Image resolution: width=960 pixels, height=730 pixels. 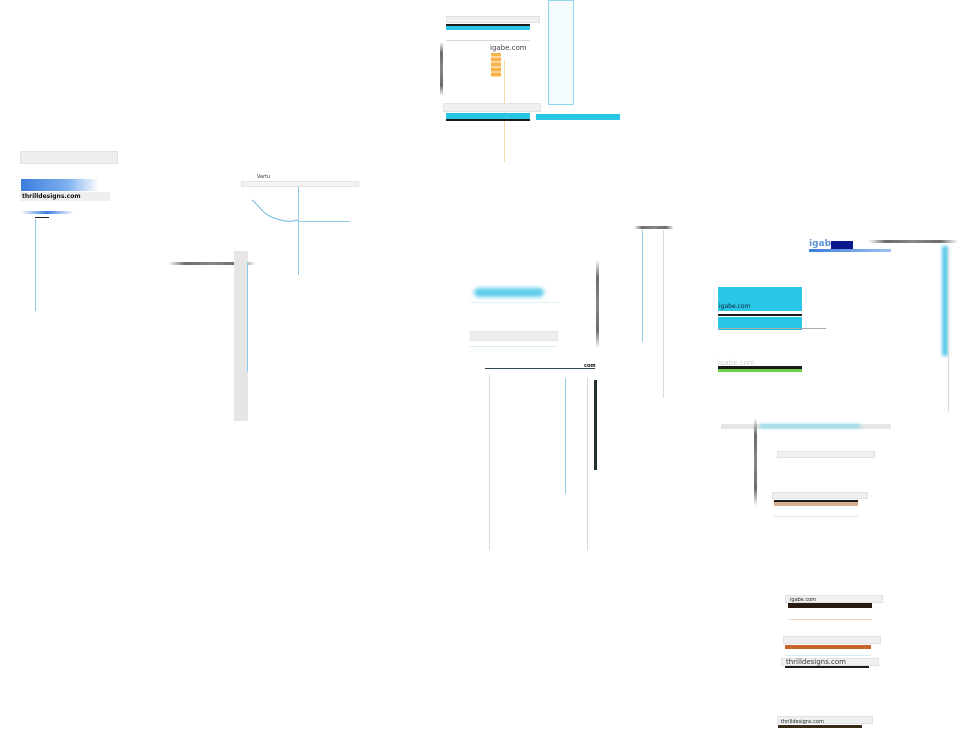 What do you see at coordinates (842, 245) in the screenshot?
I see `right-navy-badge` at bounding box center [842, 245].